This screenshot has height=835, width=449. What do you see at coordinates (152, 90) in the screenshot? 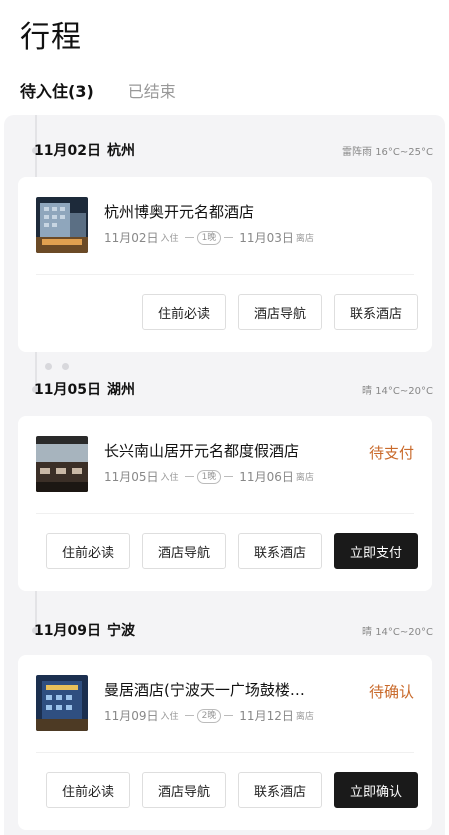
I see `tab-finished: 已结束` at bounding box center [152, 90].